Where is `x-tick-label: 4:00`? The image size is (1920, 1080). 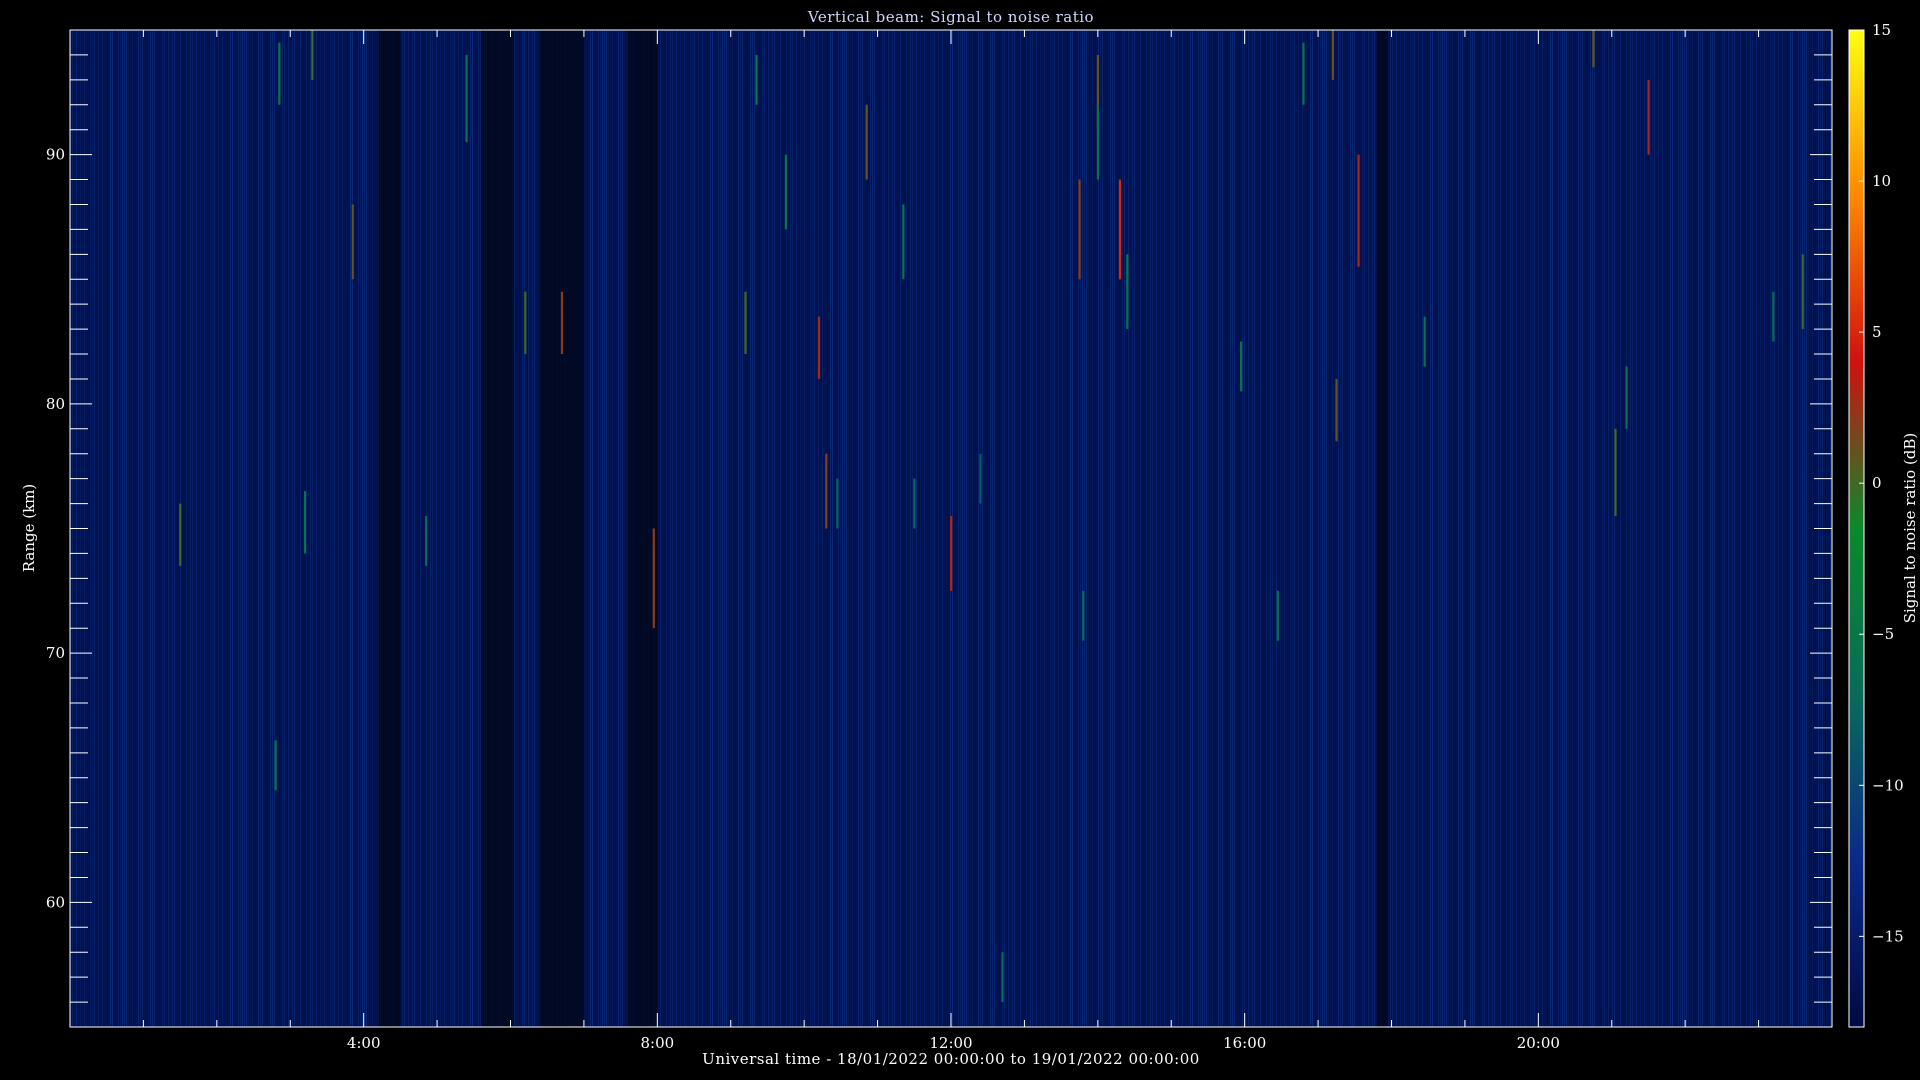 x-tick-label: 4:00 is located at coordinates (364, 1043).